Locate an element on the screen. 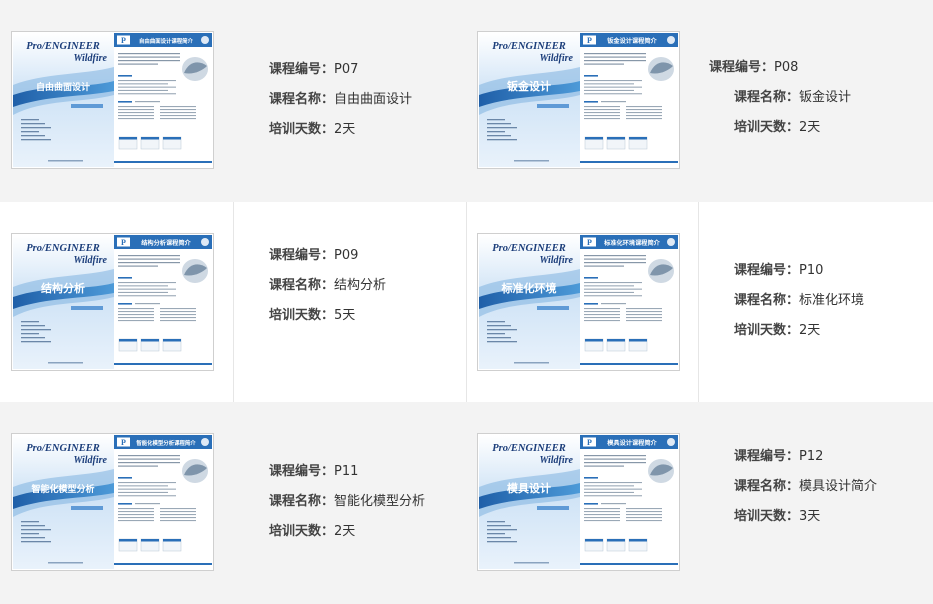  course-thumbnail-p07: Pro/ENGINEER Wildfire 自由曲面设计 P 自由曲面设计课程简介 is located at coordinates (112, 100).